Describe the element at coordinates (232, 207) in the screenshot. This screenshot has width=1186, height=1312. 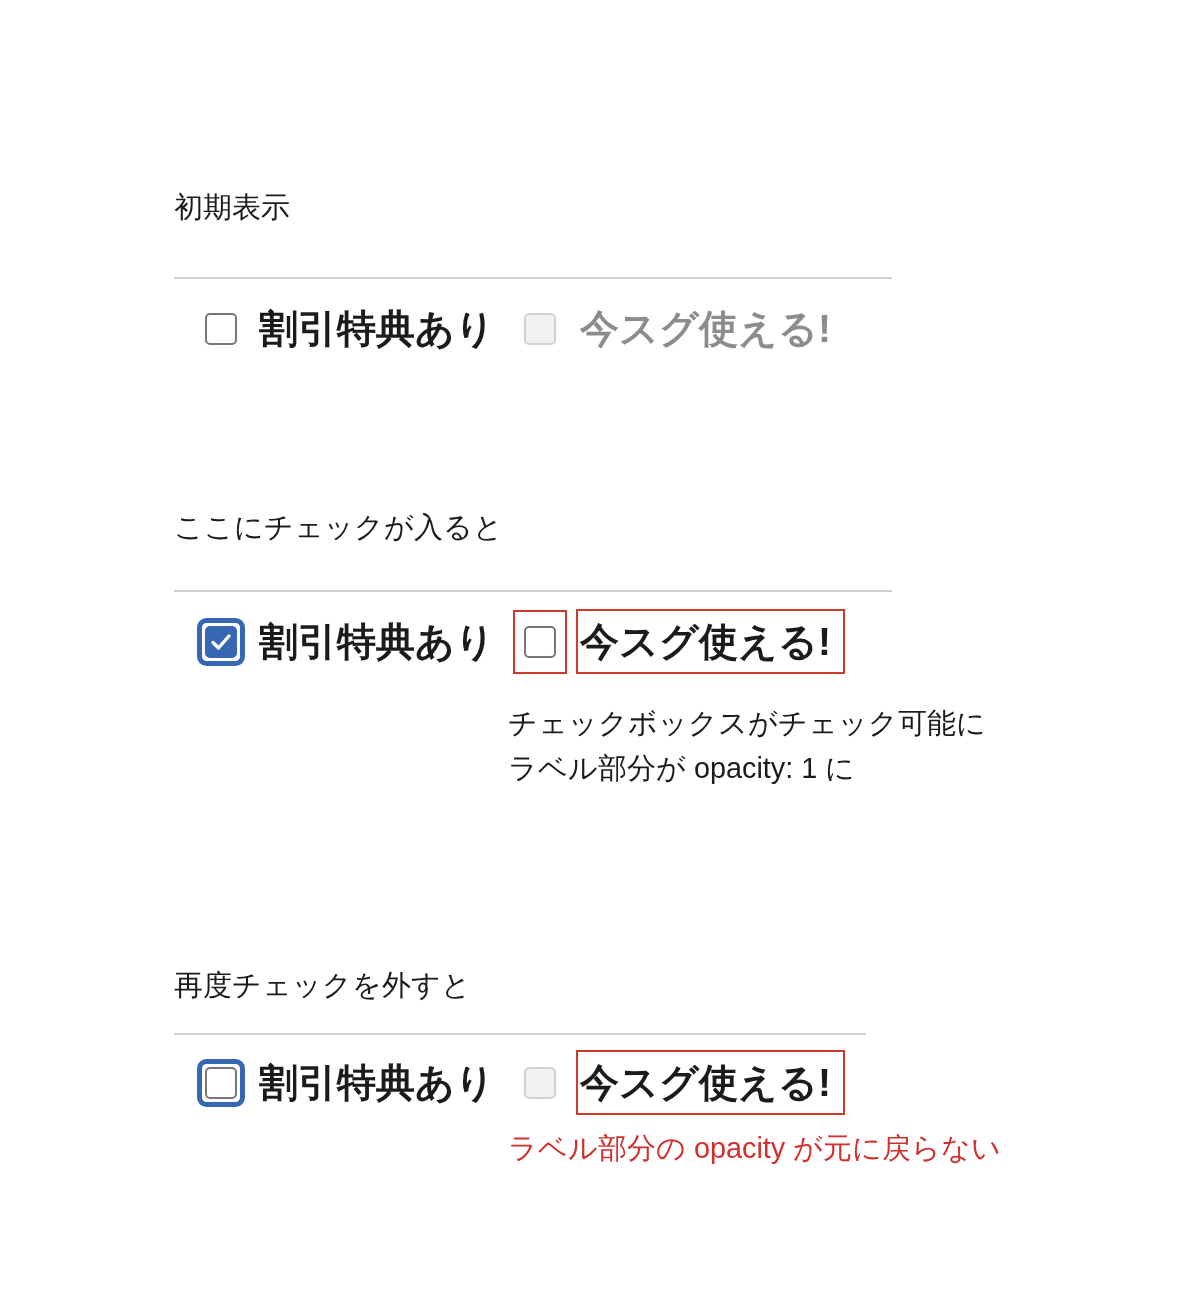
I see `section-heading: 初期表示` at that location.